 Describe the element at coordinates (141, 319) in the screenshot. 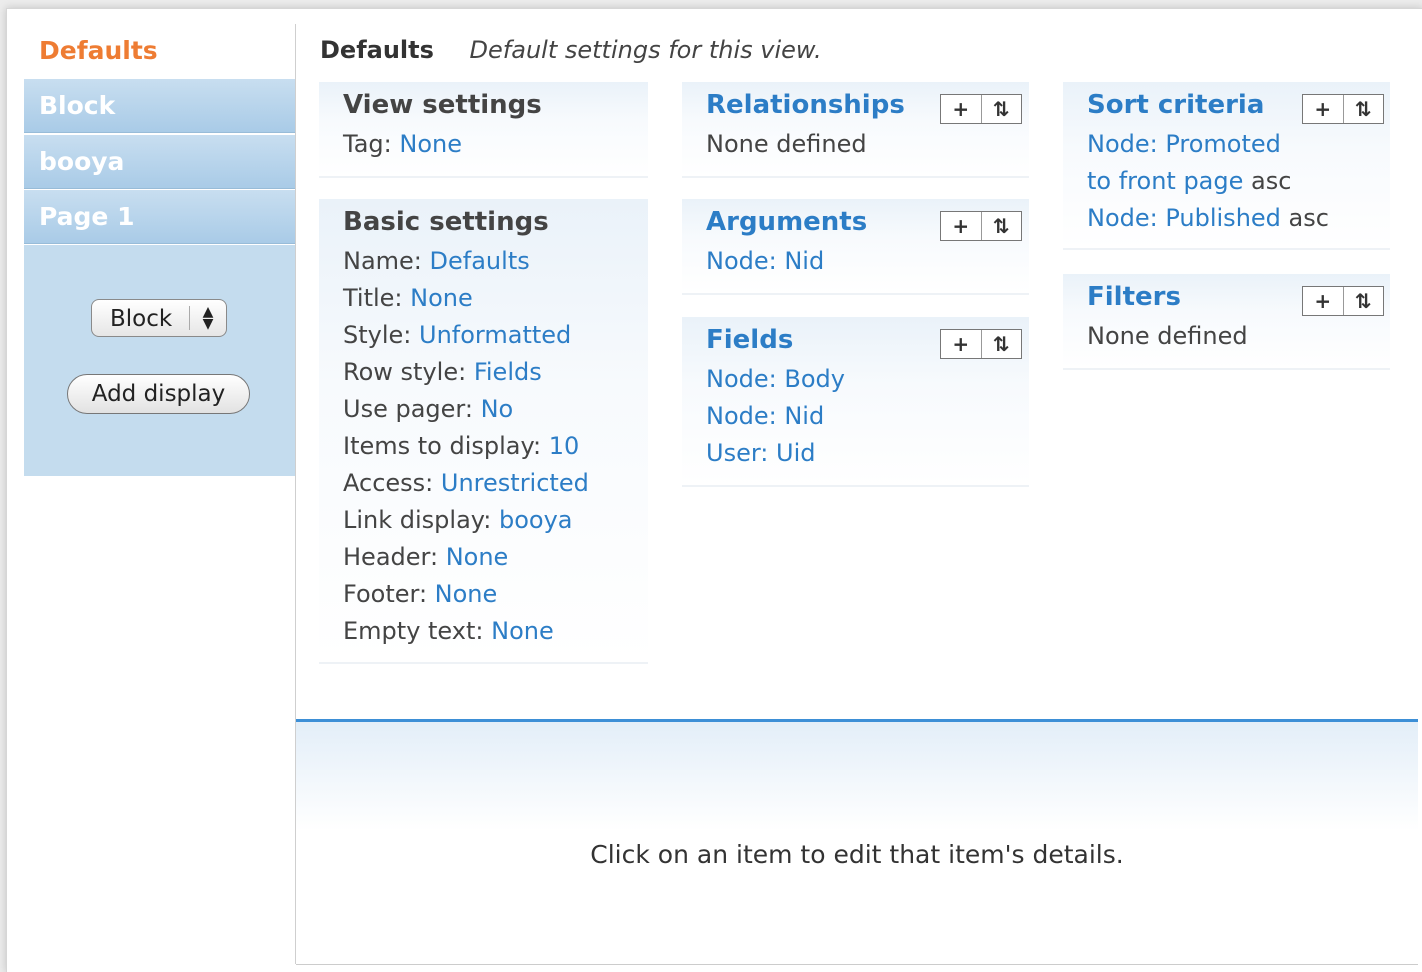

I see `display-type-value: Block` at that location.